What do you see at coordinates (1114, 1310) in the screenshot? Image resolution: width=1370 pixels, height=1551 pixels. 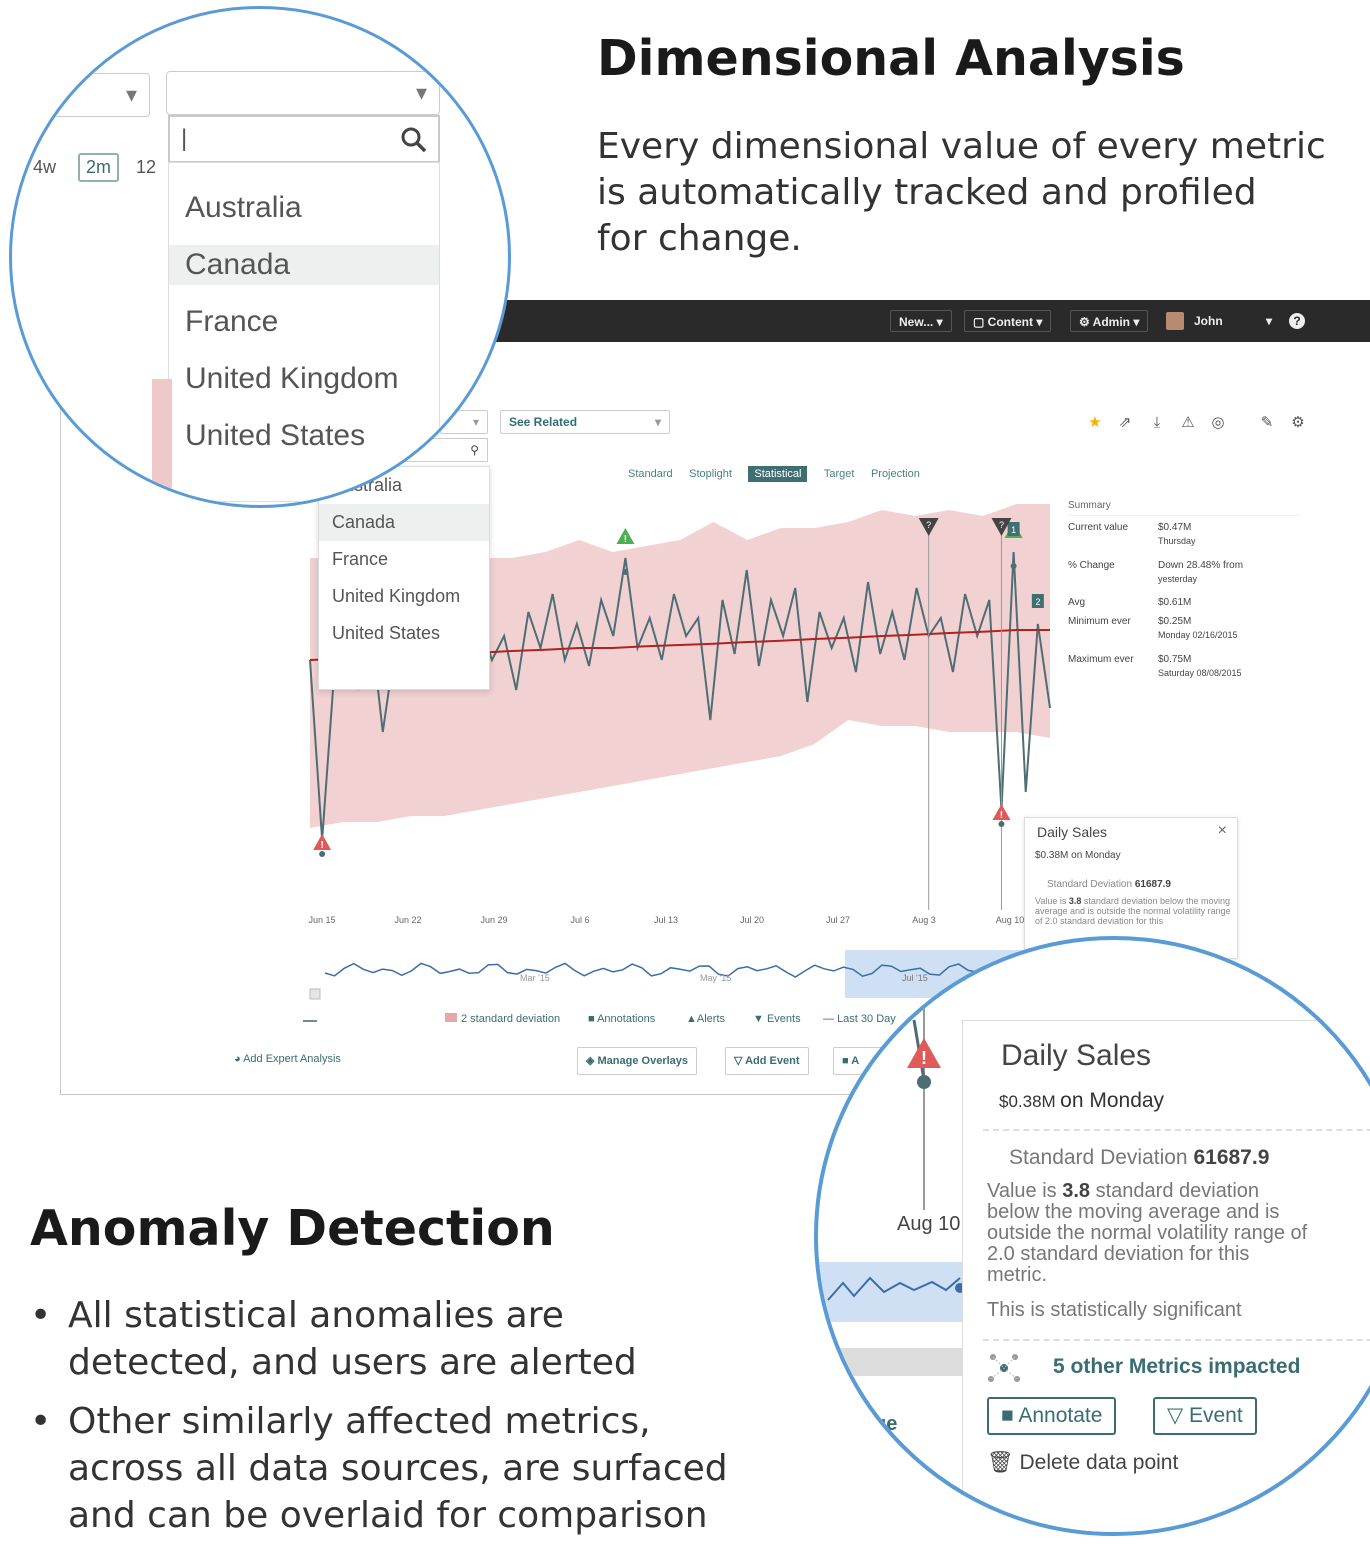 I see `significance-text: This is statistically significant` at bounding box center [1114, 1310].